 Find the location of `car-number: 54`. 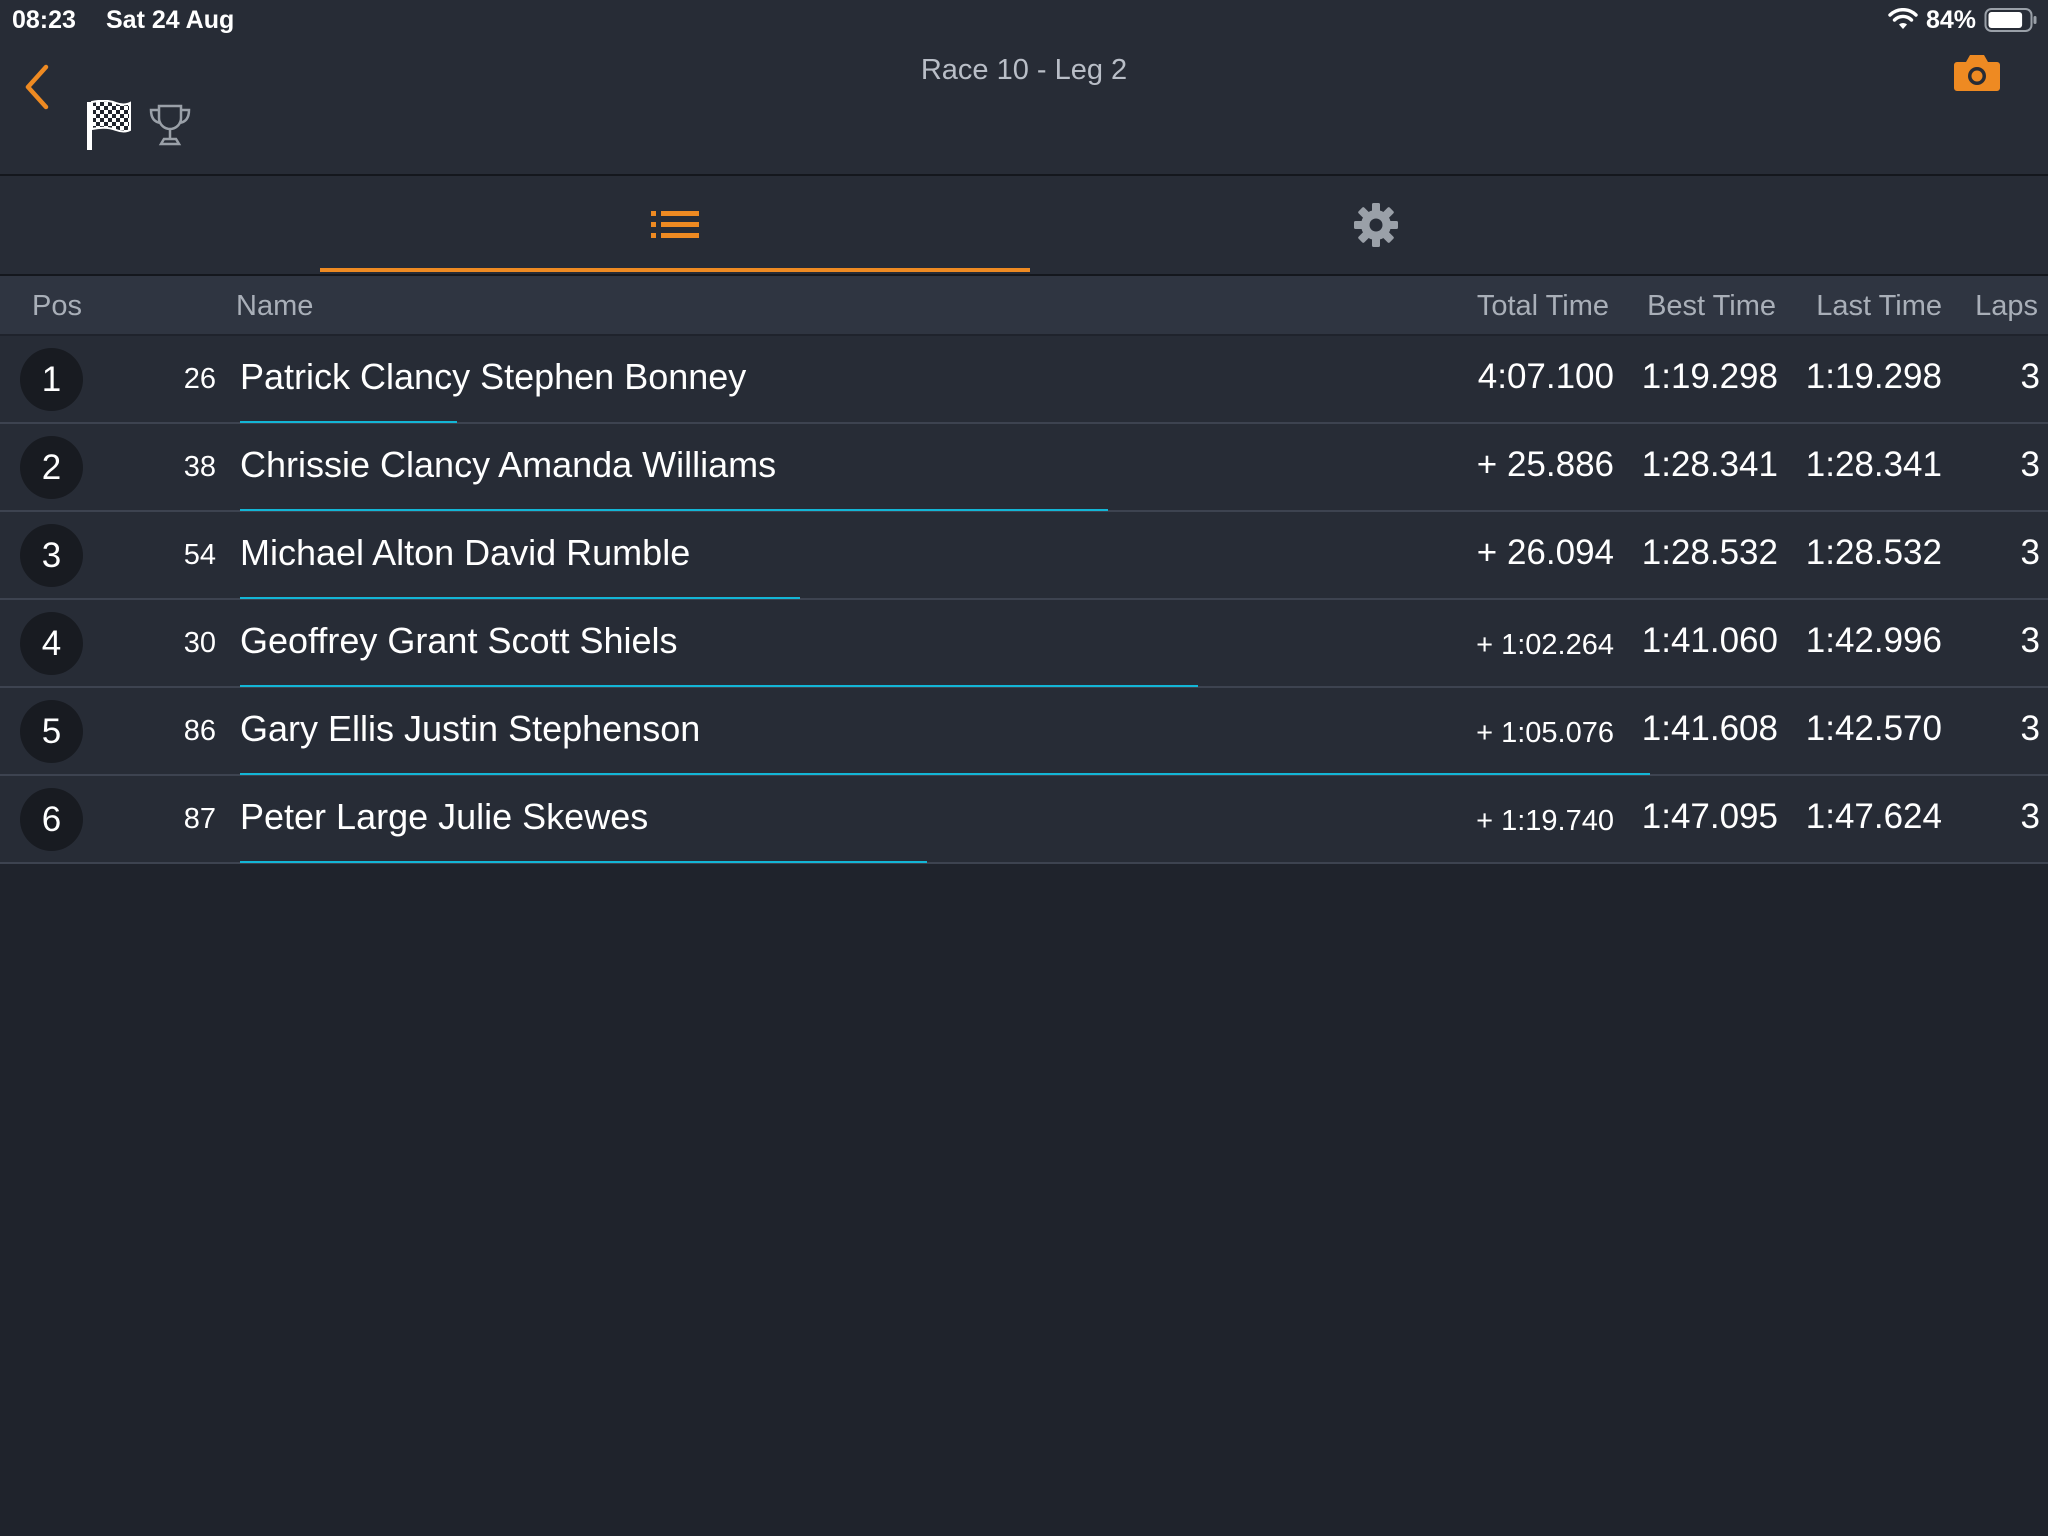

car-number: 54 is located at coordinates (199, 555).